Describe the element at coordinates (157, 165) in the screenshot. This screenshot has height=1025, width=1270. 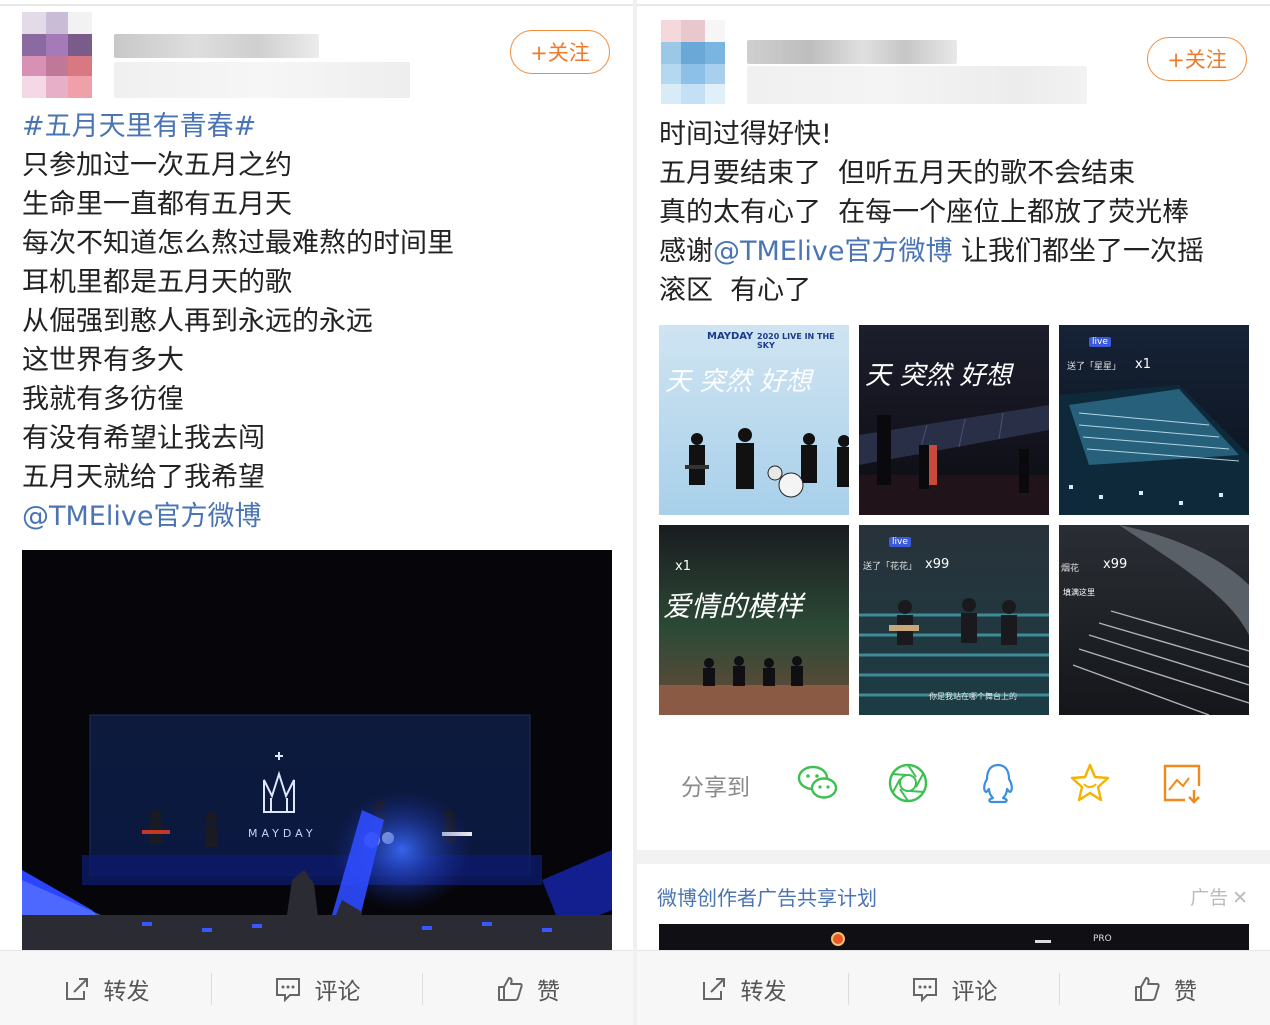
I see `post-line: 只参加过一次五月之约` at that location.